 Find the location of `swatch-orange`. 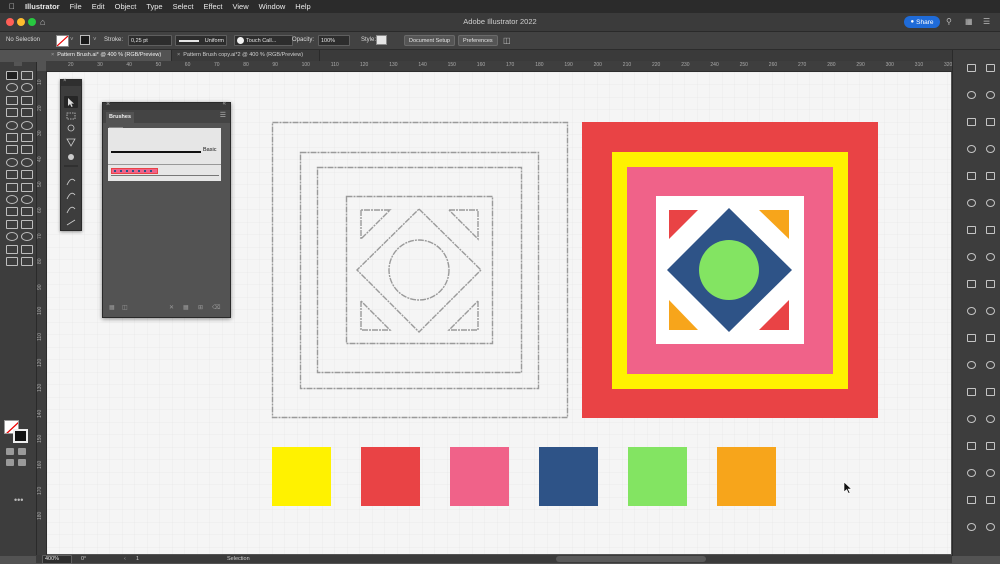

swatch-orange is located at coordinates (746, 476).